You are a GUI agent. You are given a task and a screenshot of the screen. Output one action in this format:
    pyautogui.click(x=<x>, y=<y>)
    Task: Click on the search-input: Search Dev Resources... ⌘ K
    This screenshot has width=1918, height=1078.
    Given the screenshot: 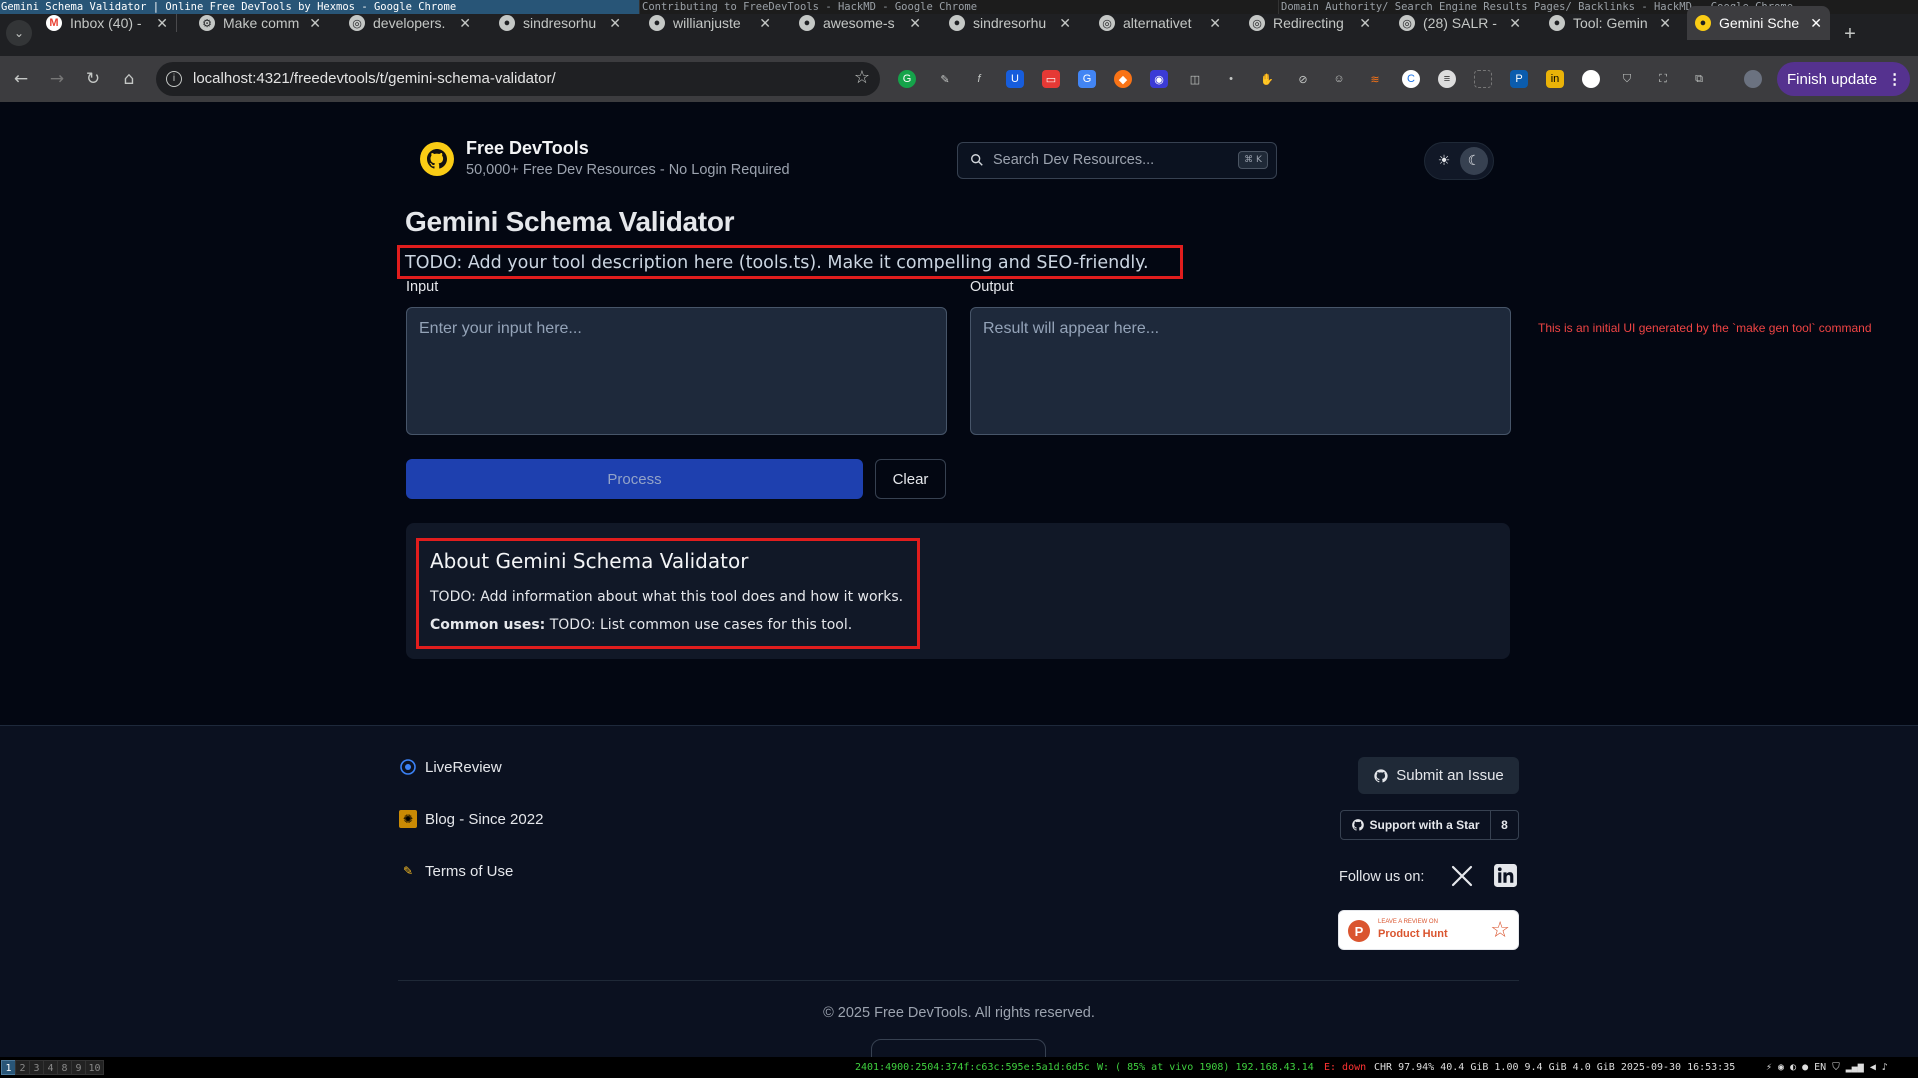 What is the action you would take?
    pyautogui.click(x=1117, y=160)
    